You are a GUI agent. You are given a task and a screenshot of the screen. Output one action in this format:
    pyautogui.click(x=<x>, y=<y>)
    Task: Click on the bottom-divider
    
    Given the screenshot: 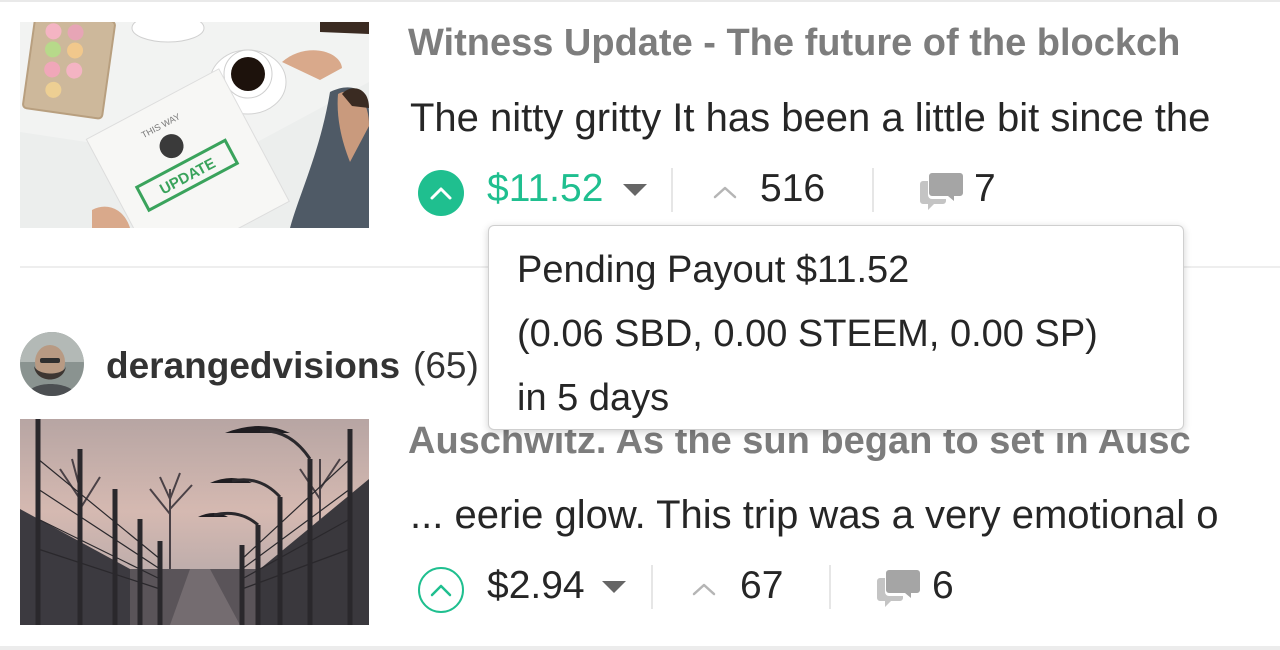 What is the action you would take?
    pyautogui.click(x=640, y=648)
    